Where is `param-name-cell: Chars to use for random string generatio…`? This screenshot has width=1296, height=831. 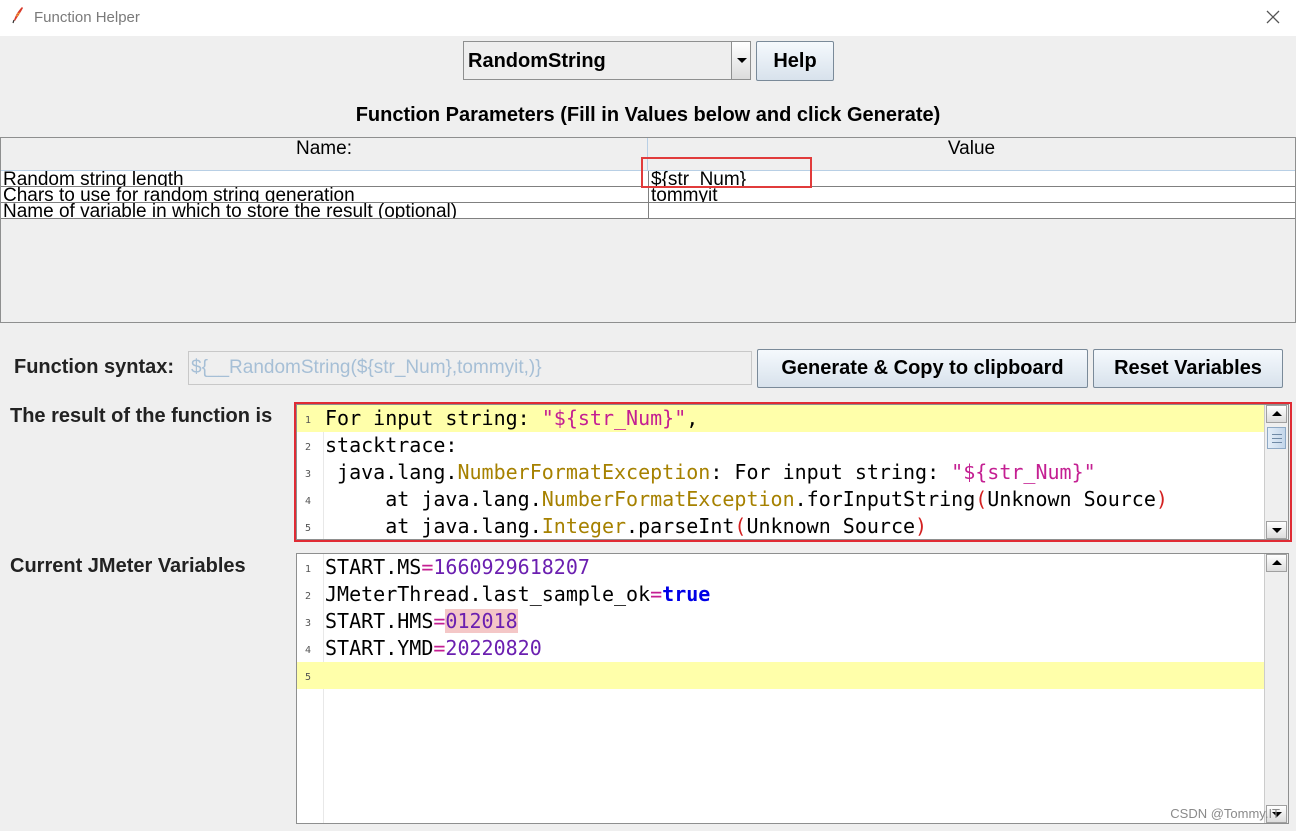 param-name-cell: Chars to use for random string generatio… is located at coordinates (179, 195).